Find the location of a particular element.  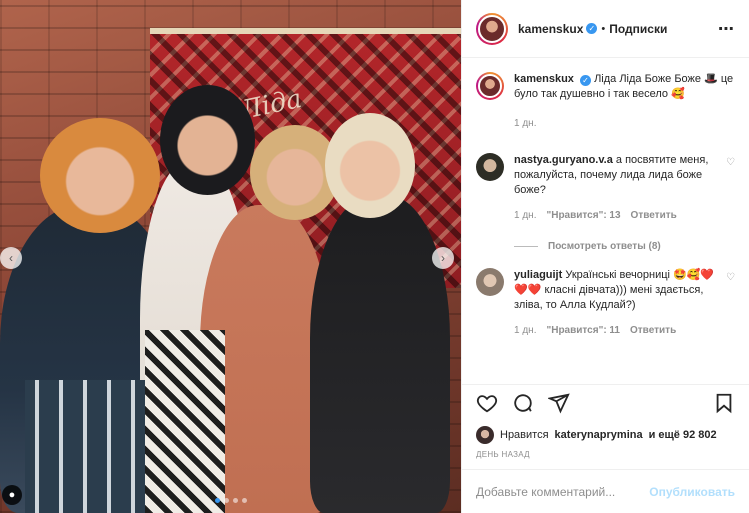

follow-status-button: Подписки is located at coordinates (638, 29).